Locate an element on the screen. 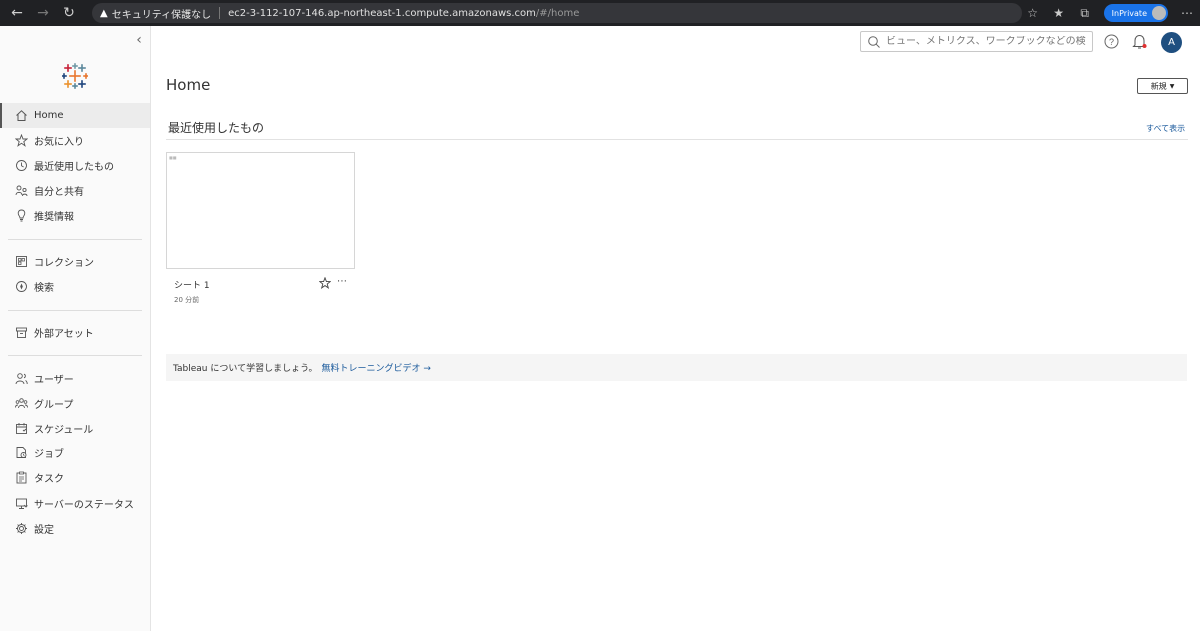 The image size is (1200, 631). back-arrow-icon: ← is located at coordinates (17, 13).